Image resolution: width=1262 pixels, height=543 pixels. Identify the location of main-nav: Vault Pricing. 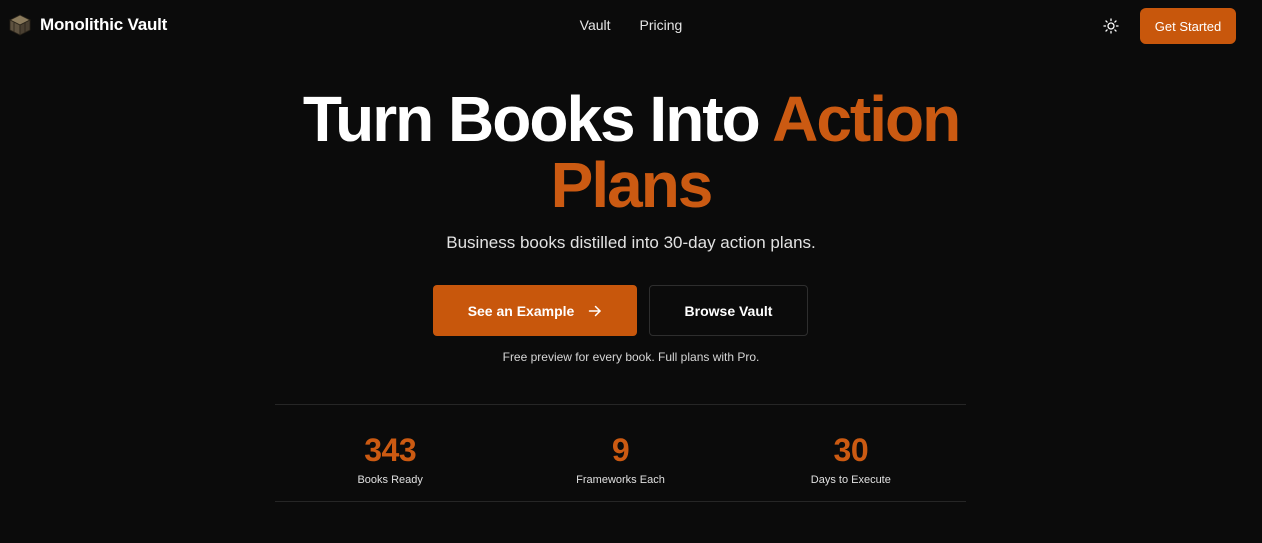
(631, 25).